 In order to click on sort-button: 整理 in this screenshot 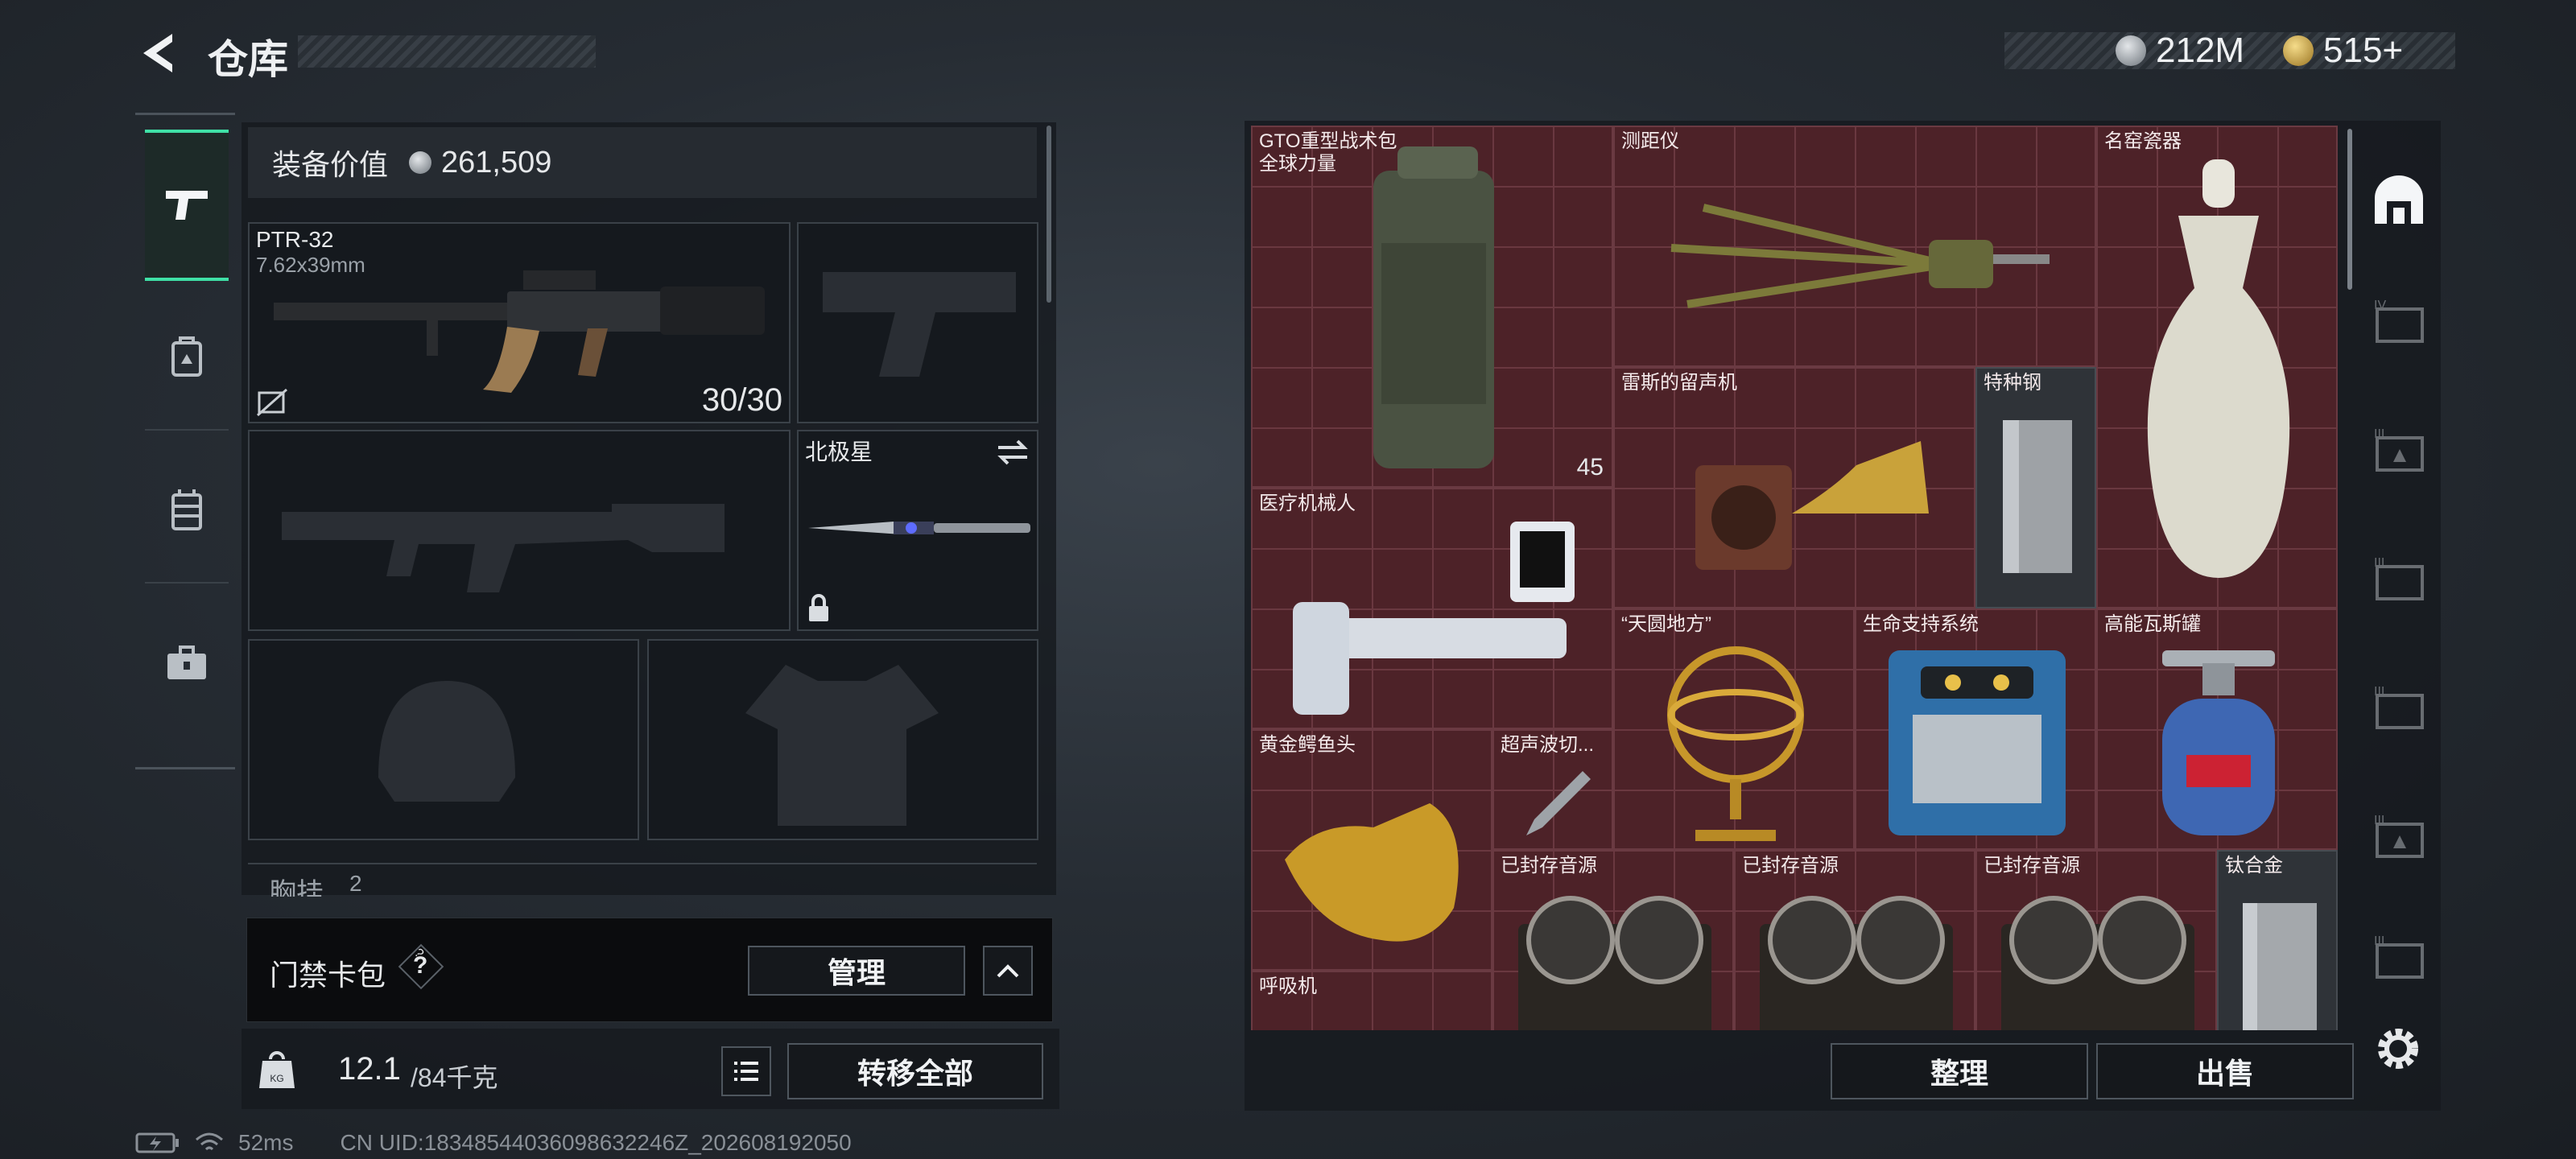, I will do `click(1959, 1071)`.